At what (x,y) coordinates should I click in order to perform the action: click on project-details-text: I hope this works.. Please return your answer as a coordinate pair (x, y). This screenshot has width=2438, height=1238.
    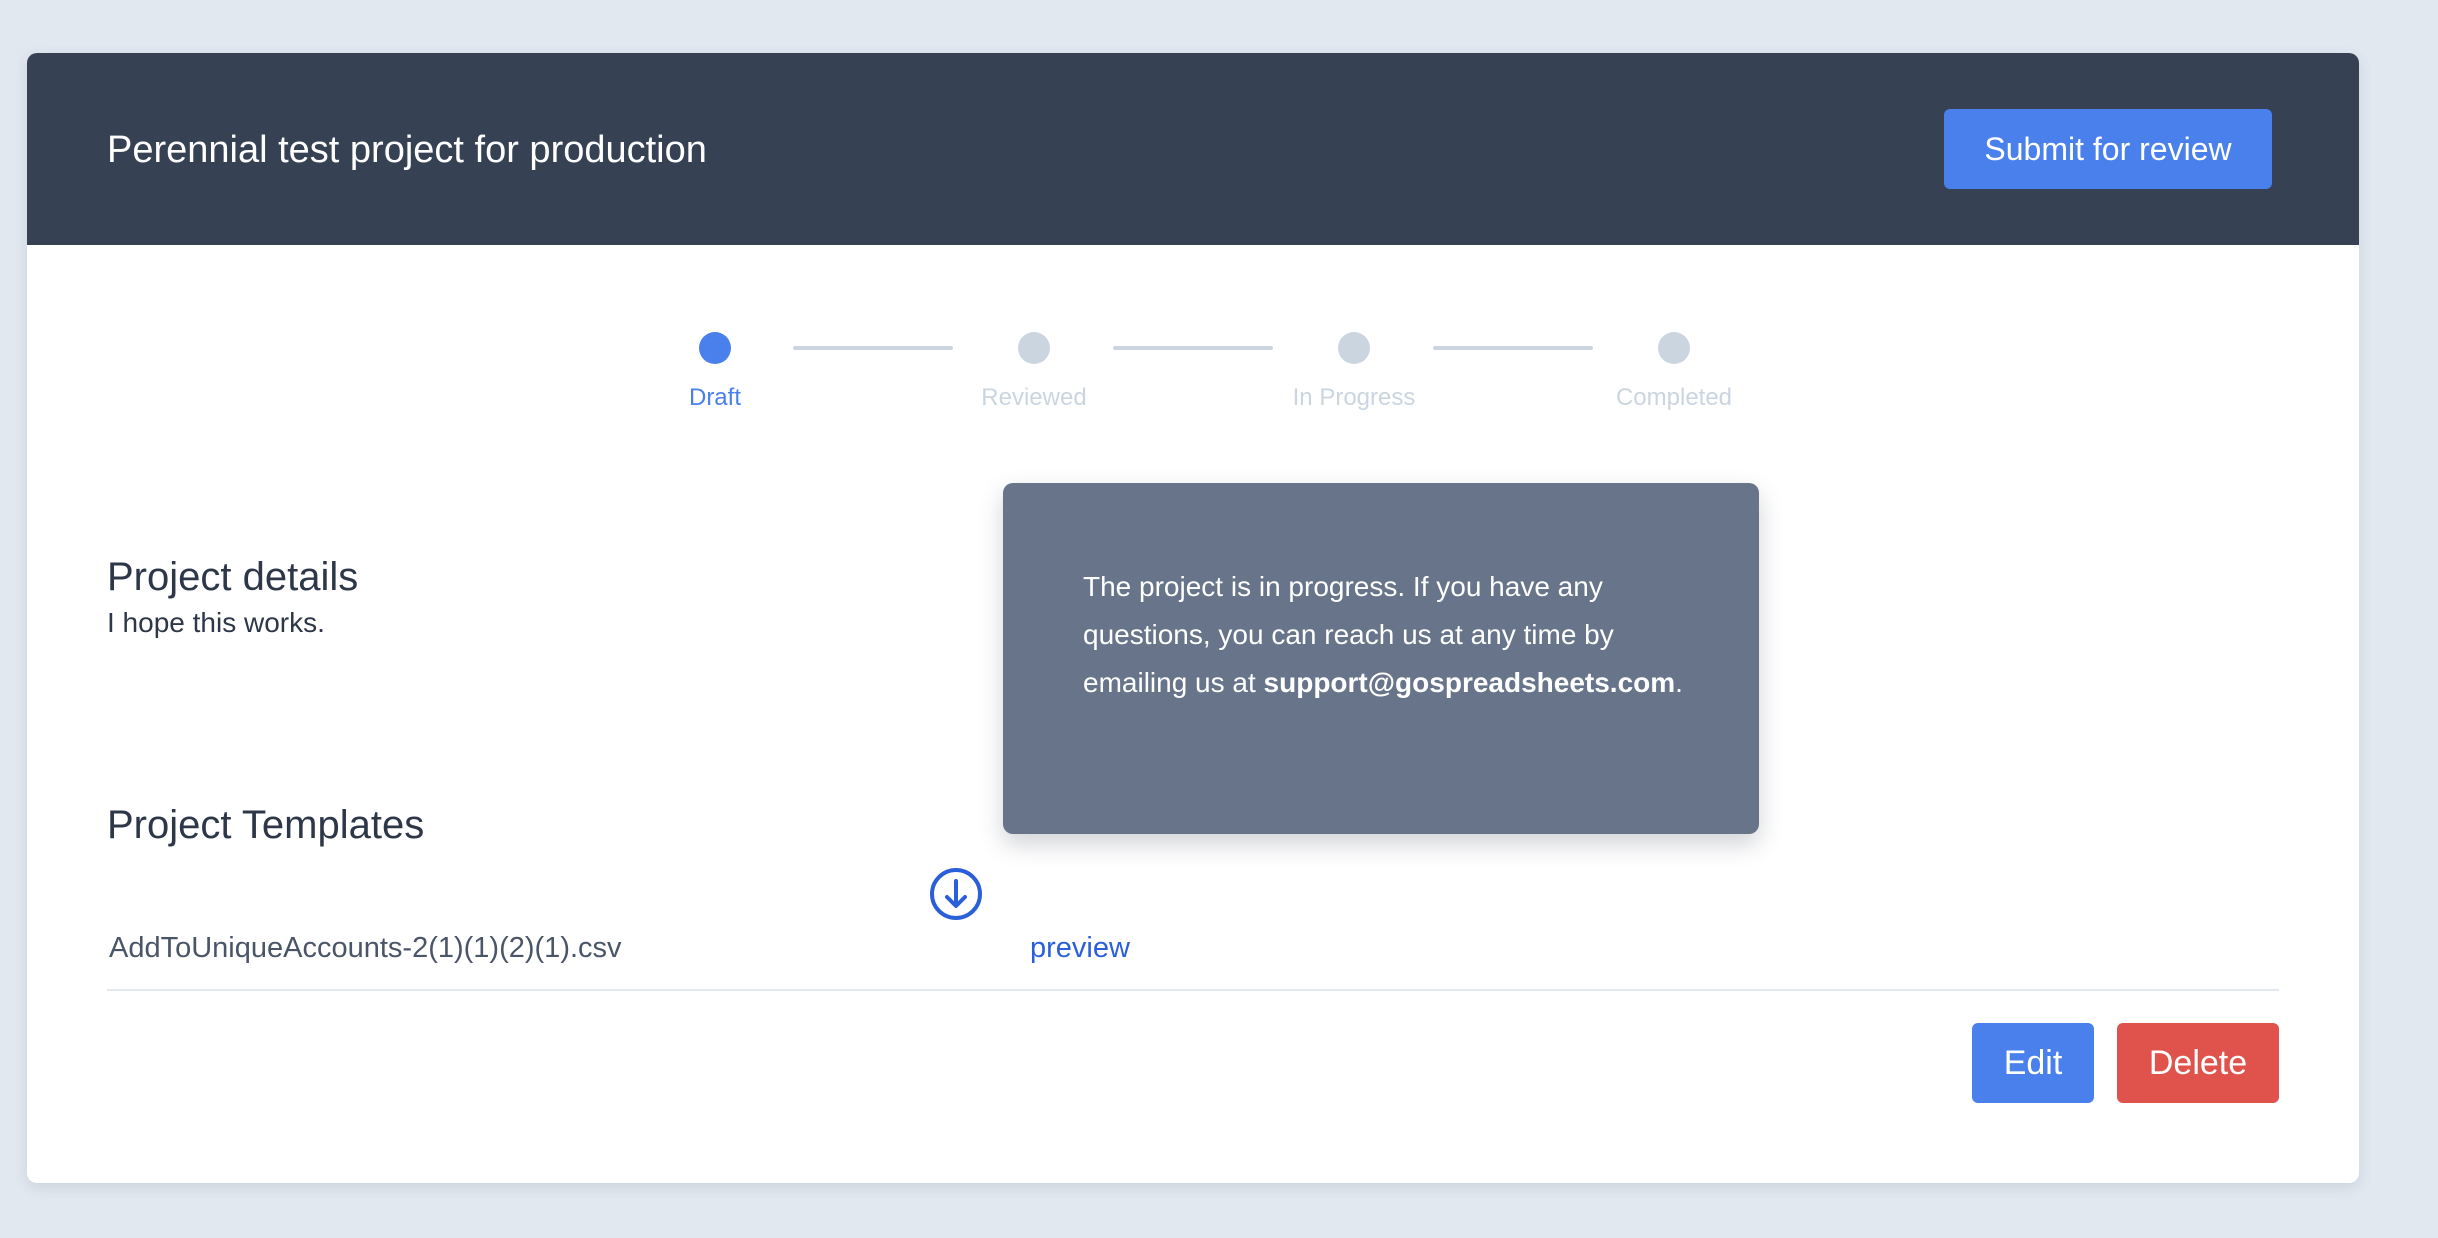
    Looking at the image, I should click on (216, 622).